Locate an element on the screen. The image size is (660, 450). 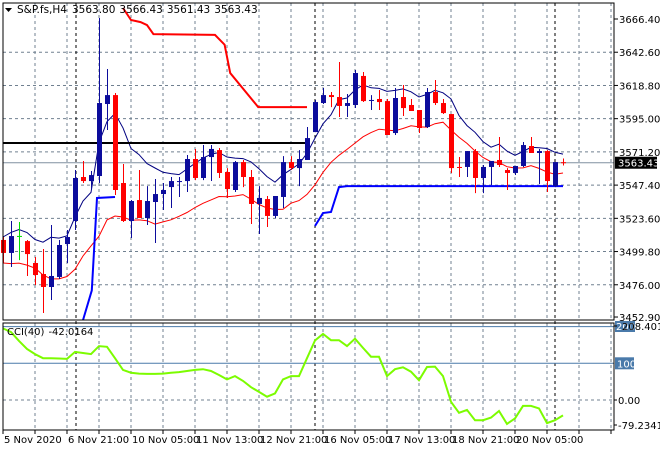
collapse-triangle-icon is located at coordinates (8, 10).